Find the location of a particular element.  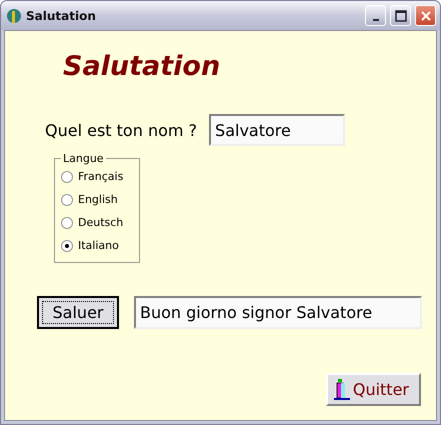

door-icon is located at coordinates (342, 389).